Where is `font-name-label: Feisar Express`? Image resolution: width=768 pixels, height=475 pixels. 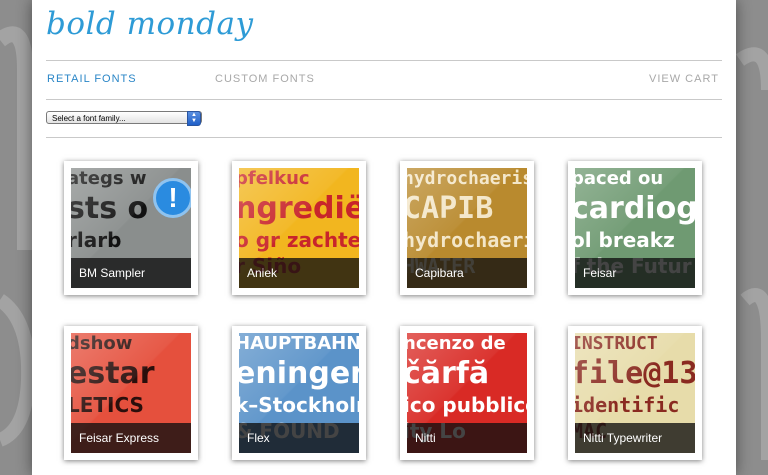
font-name-label: Feisar Express is located at coordinates (131, 438).